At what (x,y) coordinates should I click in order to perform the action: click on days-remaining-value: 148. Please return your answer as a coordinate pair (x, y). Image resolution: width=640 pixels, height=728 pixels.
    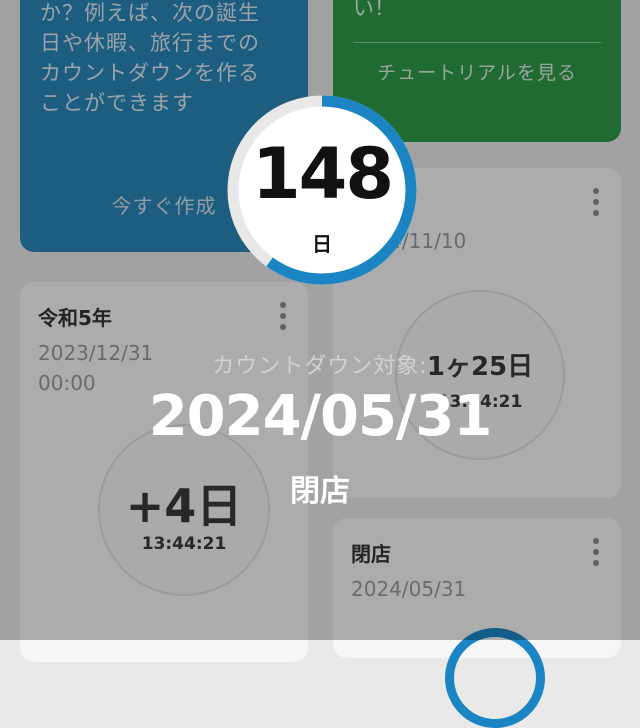
    Looking at the image, I should click on (322, 174).